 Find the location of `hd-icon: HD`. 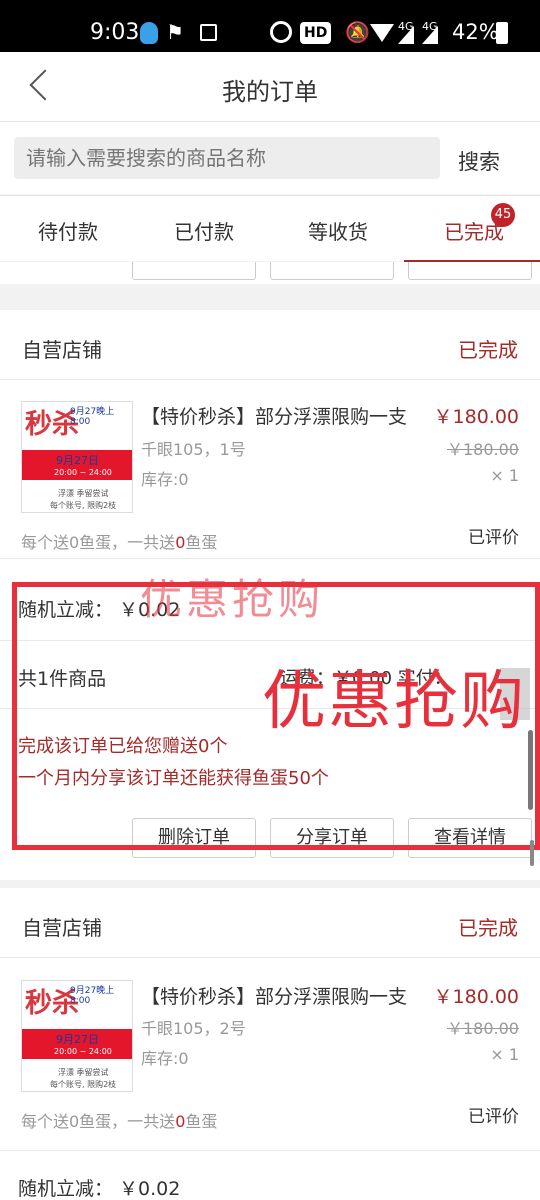

hd-icon: HD is located at coordinates (316, 33).